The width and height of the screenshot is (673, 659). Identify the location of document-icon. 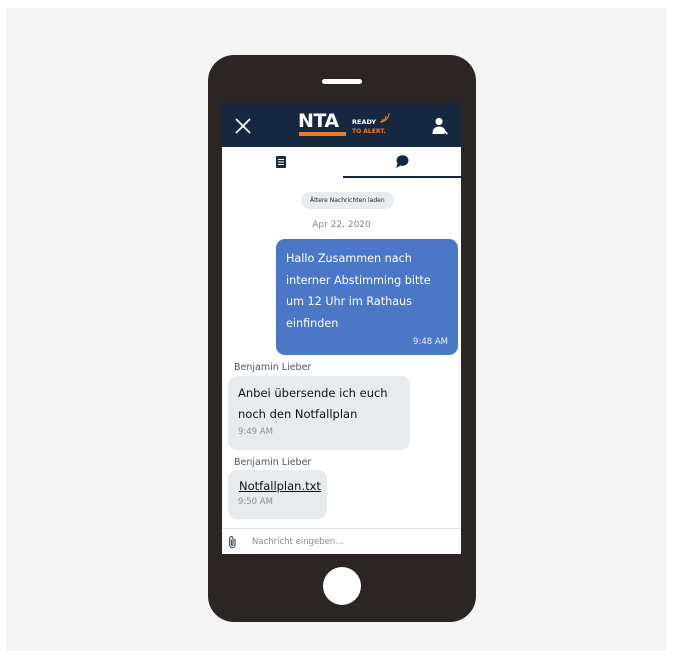
(281, 162).